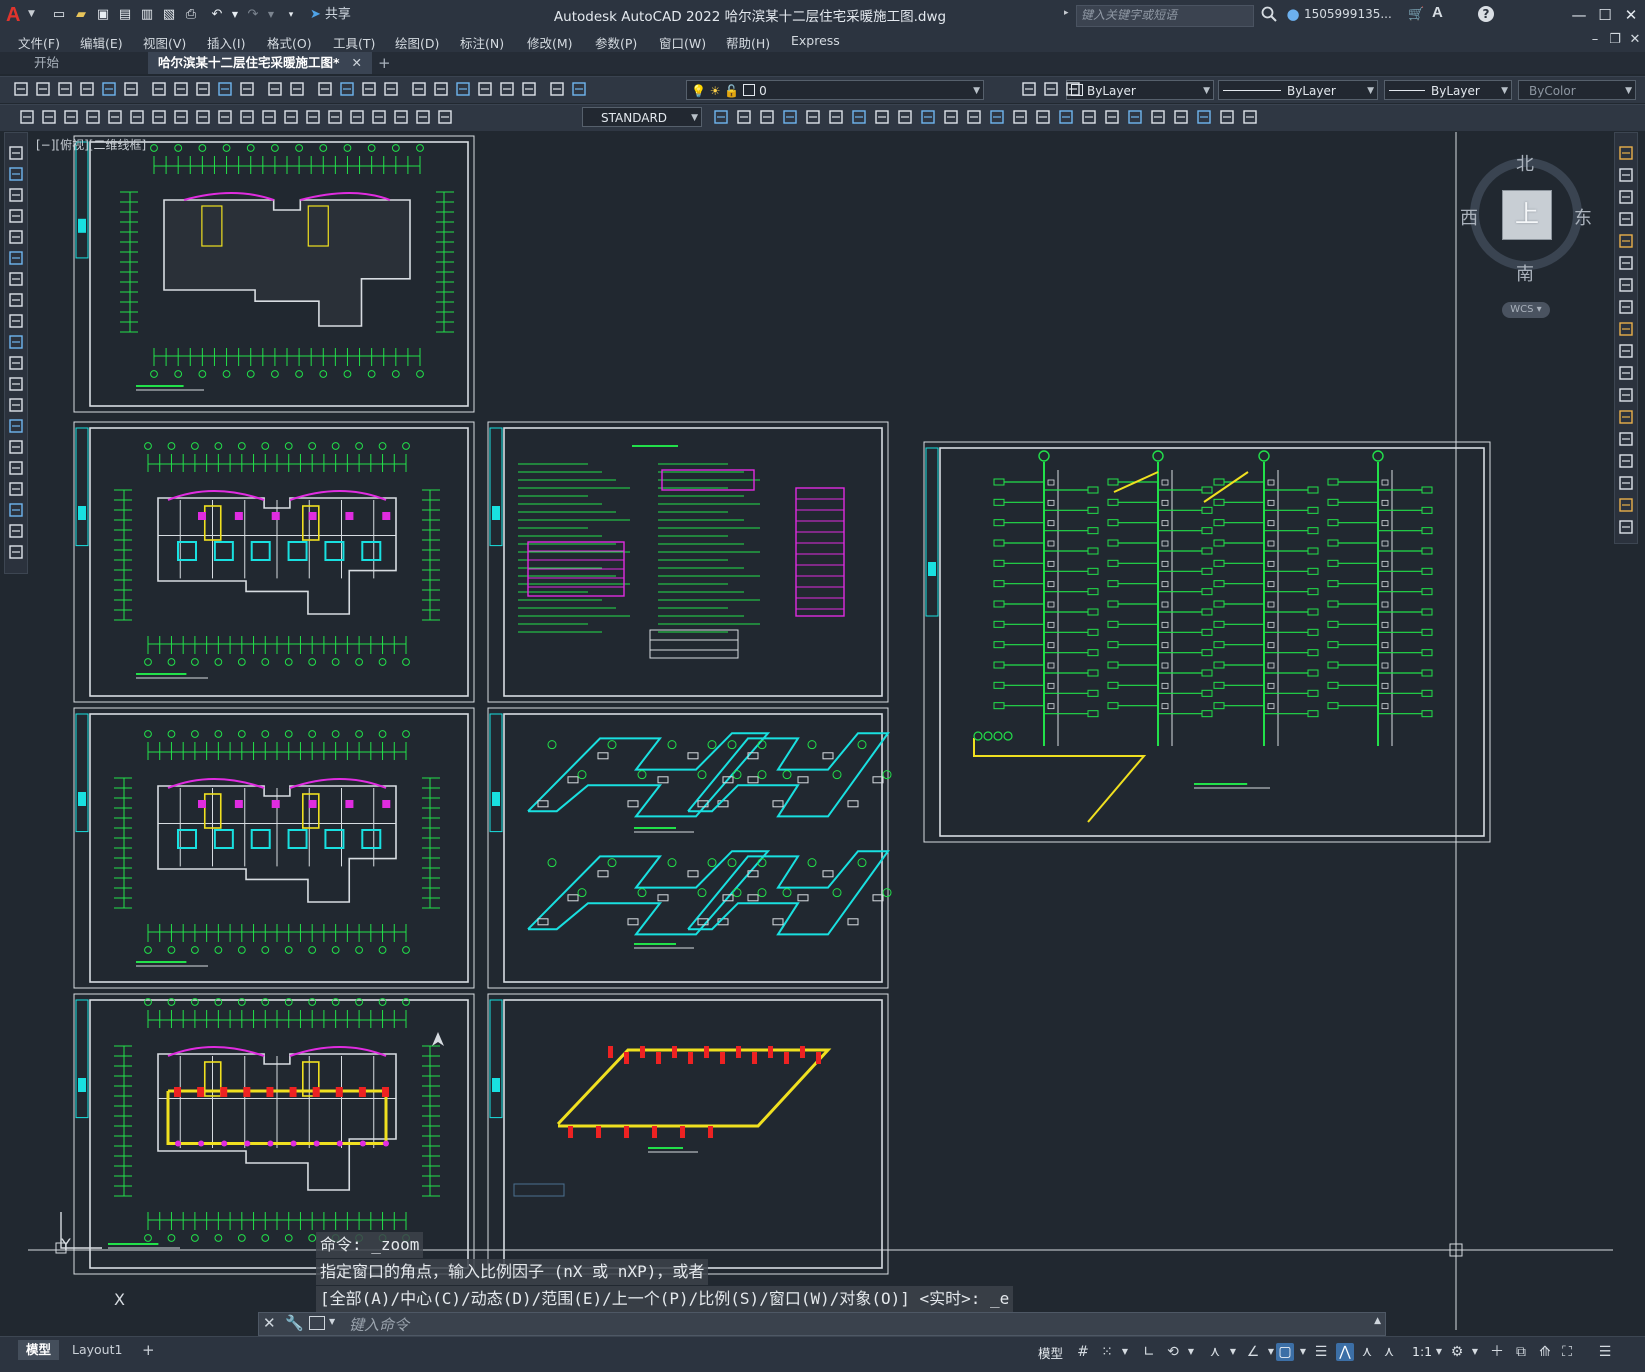 The width and height of the screenshot is (1645, 1372). Describe the element at coordinates (289, 42) in the screenshot. I see `menu-format: 格式(O)` at that location.